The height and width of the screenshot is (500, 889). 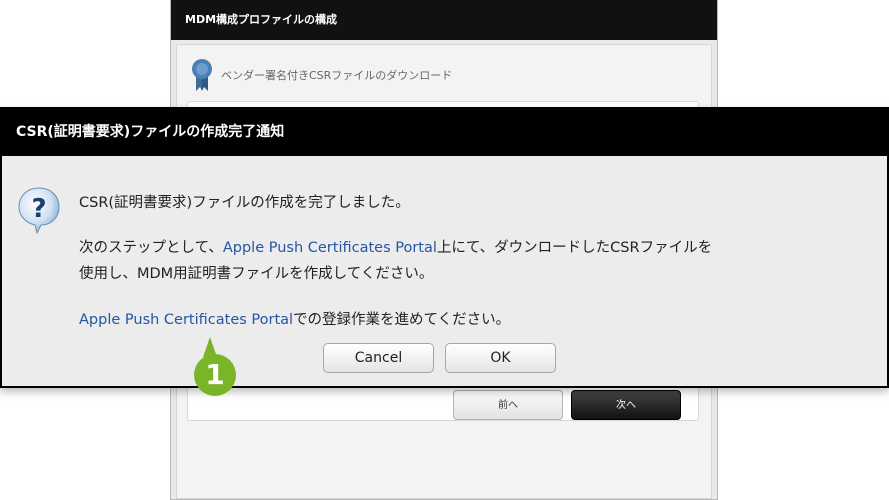 What do you see at coordinates (151, 248) in the screenshot?
I see `message-line-2-prefix: 次のステップとして、` at bounding box center [151, 248].